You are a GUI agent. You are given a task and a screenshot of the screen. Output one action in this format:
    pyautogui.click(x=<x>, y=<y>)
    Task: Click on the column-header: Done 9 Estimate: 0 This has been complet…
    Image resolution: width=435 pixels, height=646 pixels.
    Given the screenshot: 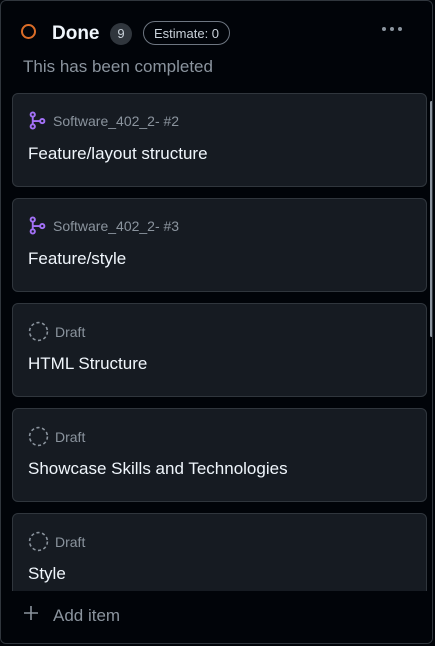 What is the action you would take?
    pyautogui.click(x=216, y=46)
    